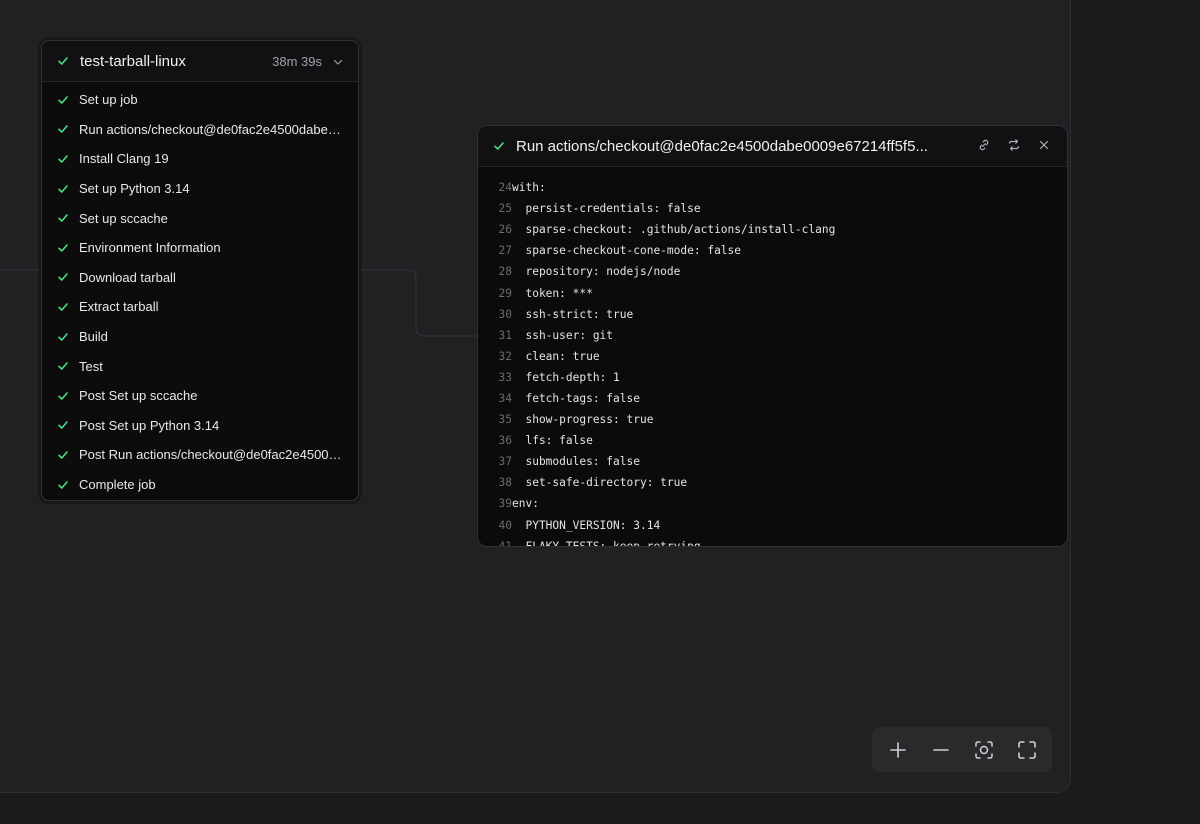  I want to click on line-number: 39, so click(505, 504).